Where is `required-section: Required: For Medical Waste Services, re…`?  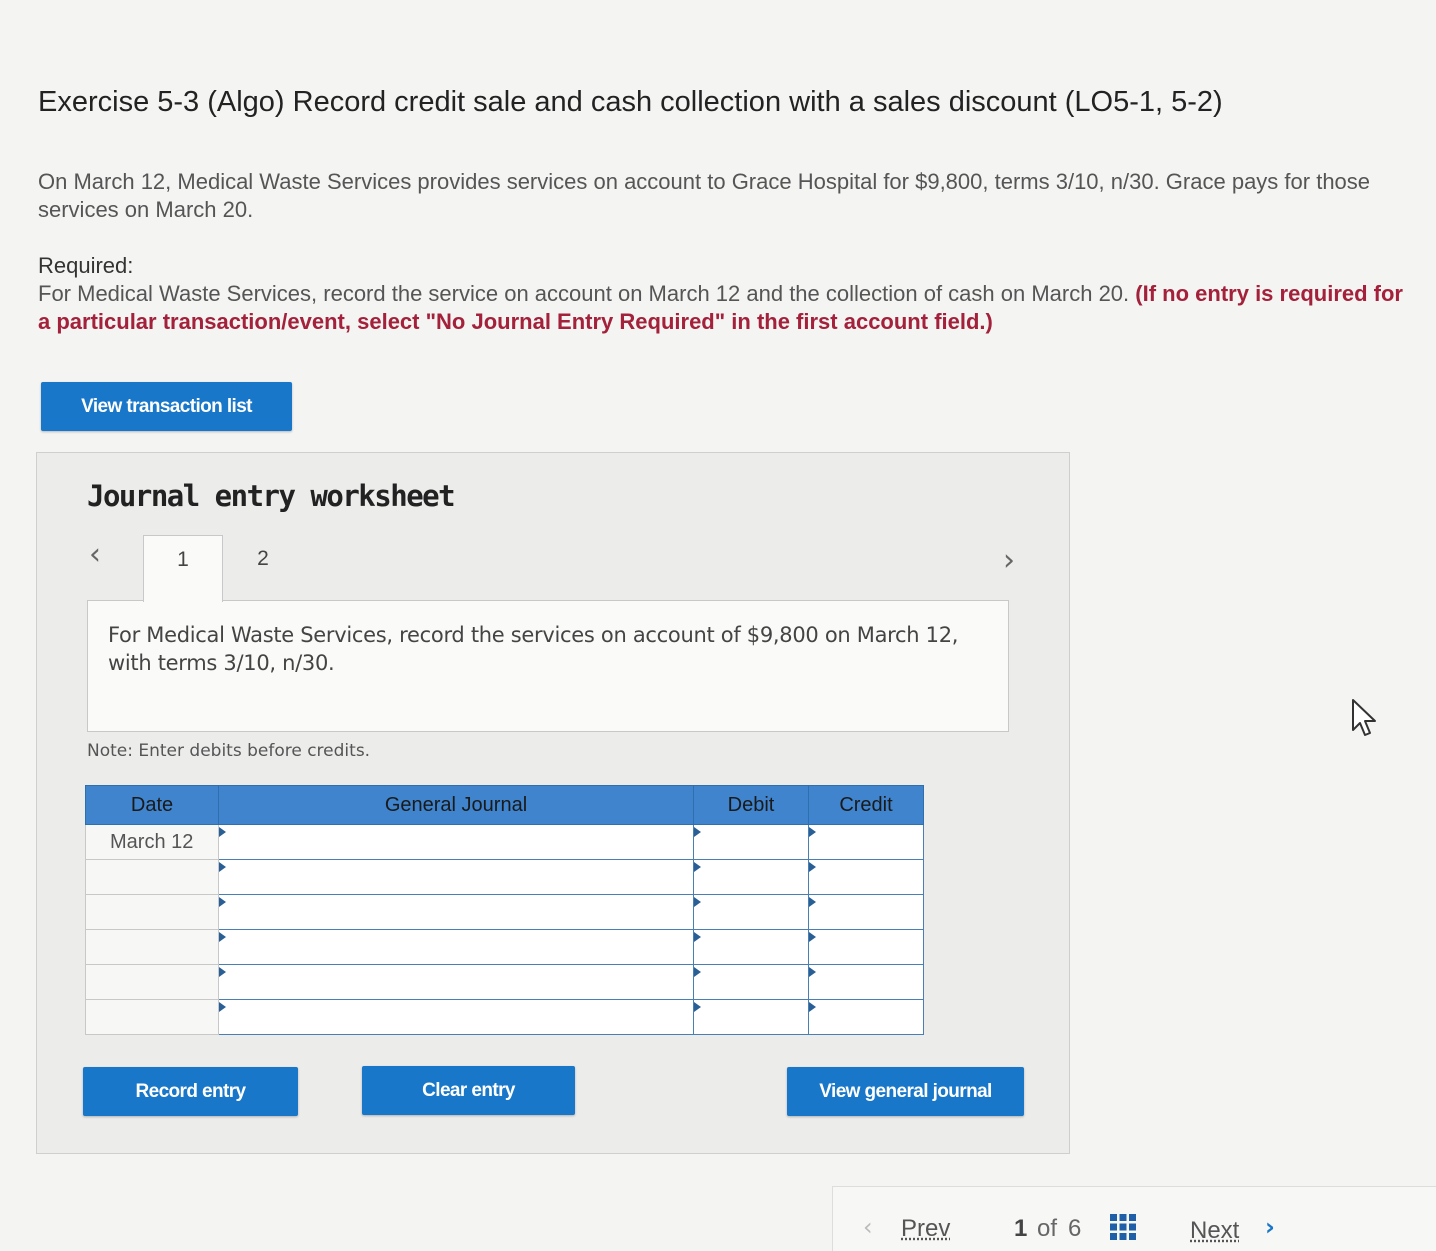 required-section: Required: For Medical Waste Services, re… is located at coordinates (728, 294).